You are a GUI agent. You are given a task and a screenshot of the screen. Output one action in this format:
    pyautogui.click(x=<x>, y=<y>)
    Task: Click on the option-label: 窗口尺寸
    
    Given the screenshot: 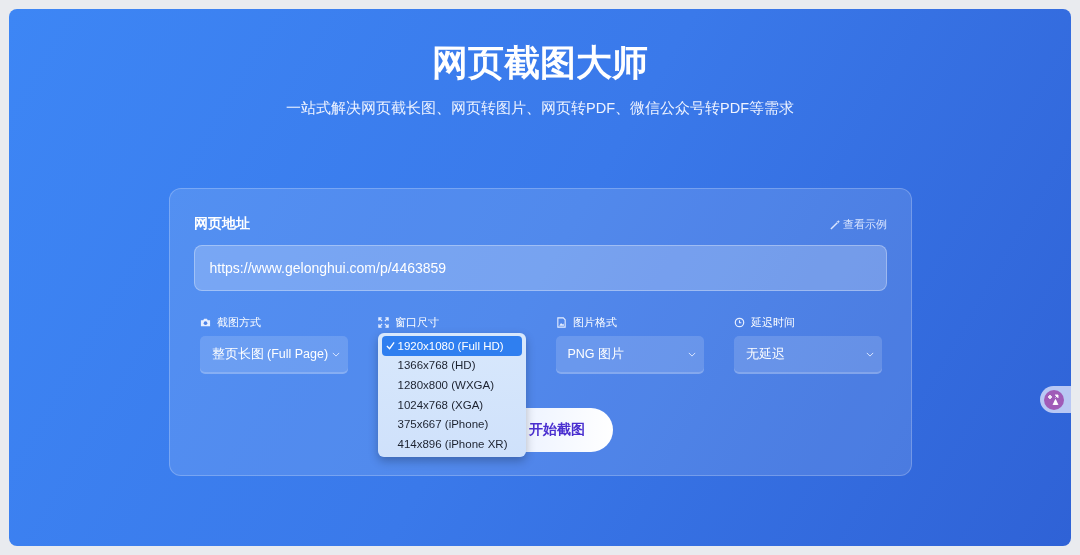 What is the action you would take?
    pyautogui.click(x=416, y=322)
    